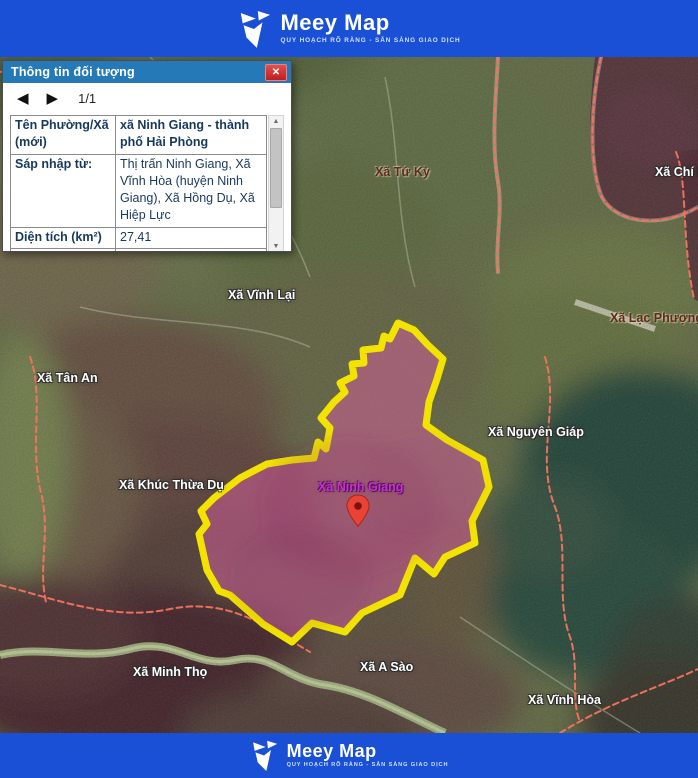 The height and width of the screenshot is (778, 698). I want to click on map-label-chi-m: Xã Chí M, so click(676, 172).